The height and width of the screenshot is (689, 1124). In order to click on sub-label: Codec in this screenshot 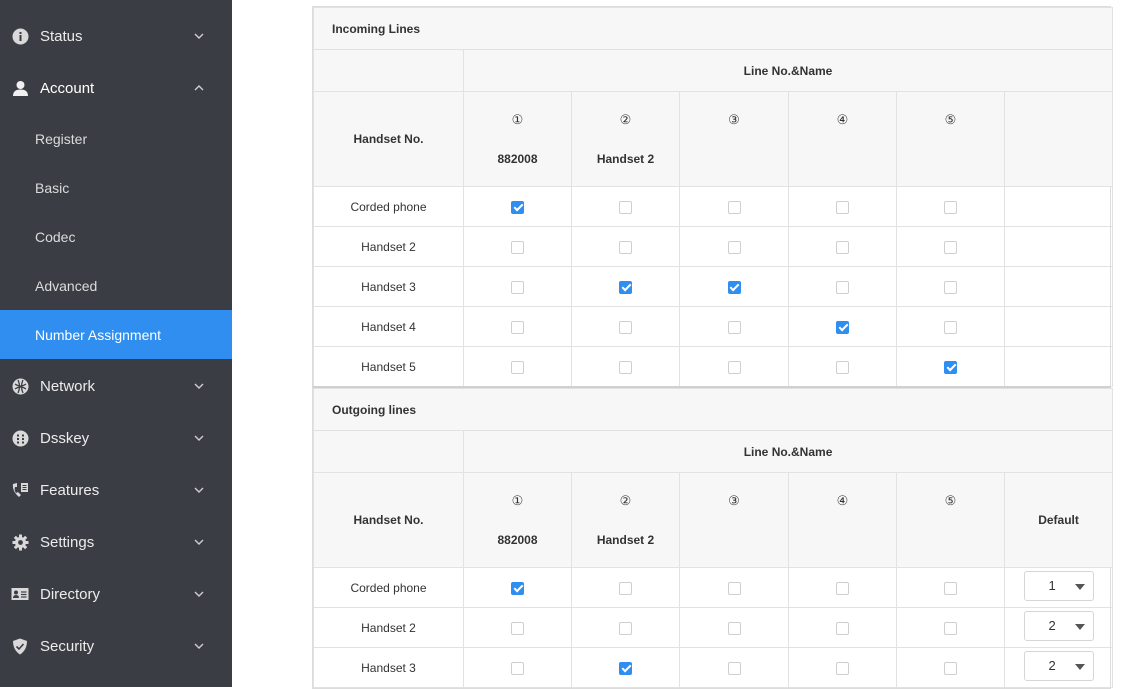, I will do `click(55, 236)`.